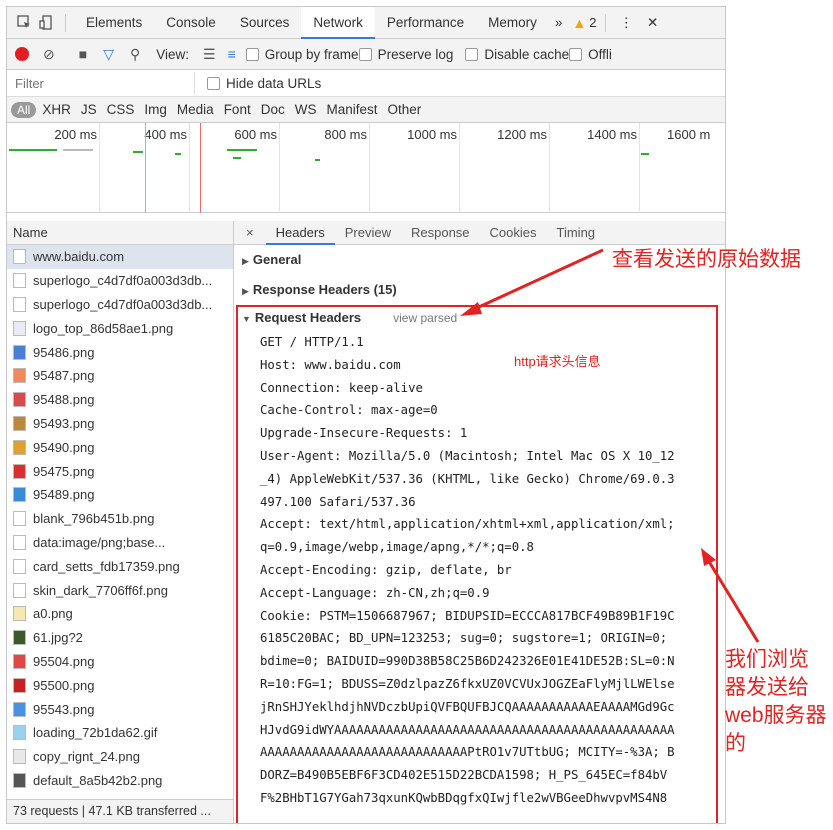  I want to click on type-filter-ws: WS, so click(306, 109).